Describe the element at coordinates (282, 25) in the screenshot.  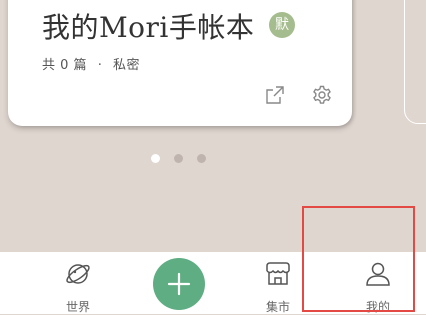
I see `default-badge: 默` at that location.